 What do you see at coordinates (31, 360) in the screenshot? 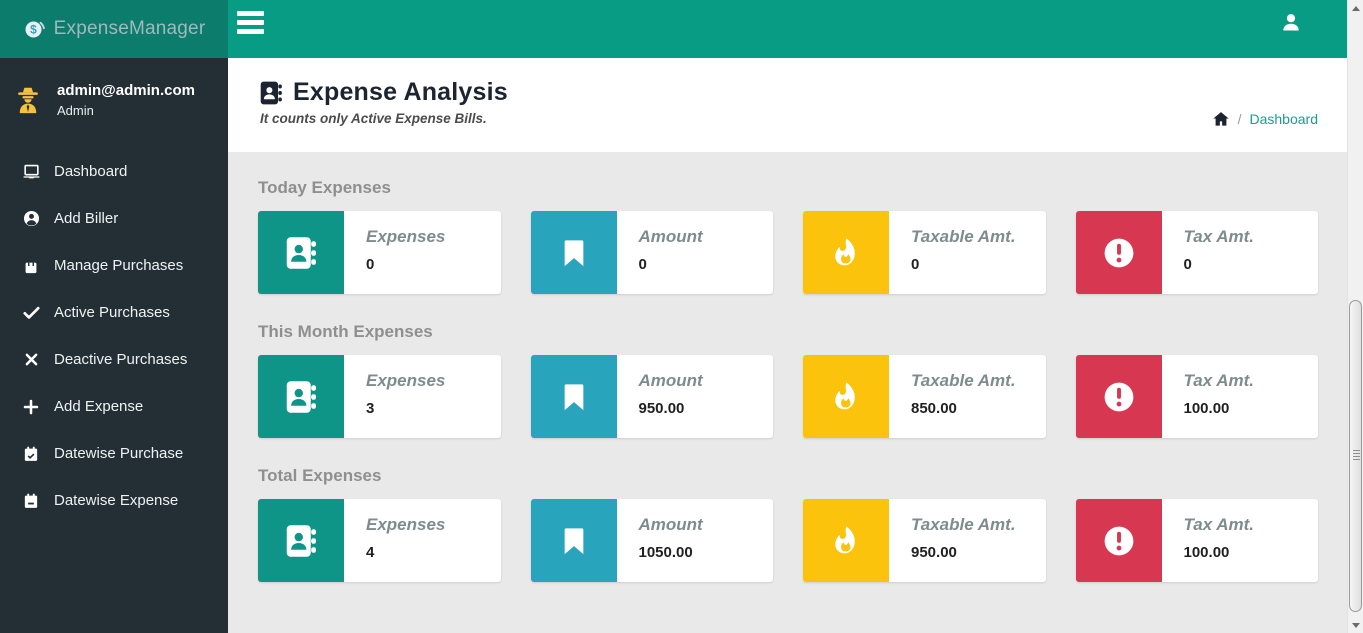
I see `times-icon` at bounding box center [31, 360].